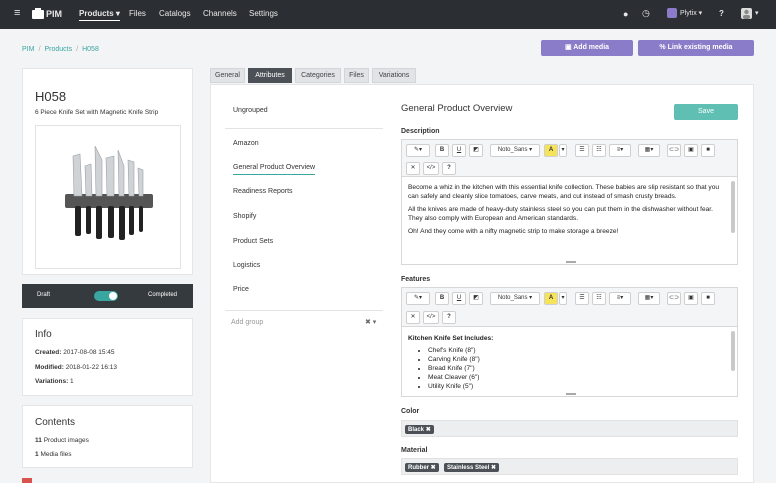  What do you see at coordinates (471, 467) in the screenshot?
I see `material-tag: Stainless Steel ✖` at bounding box center [471, 467].